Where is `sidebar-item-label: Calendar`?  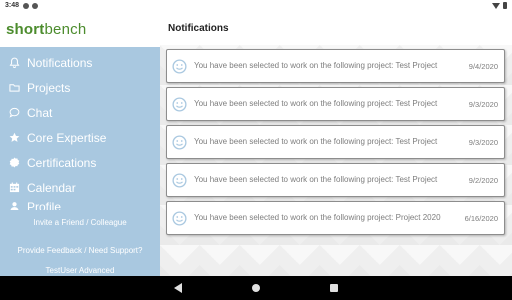 sidebar-item-label: Calendar is located at coordinates (51, 187).